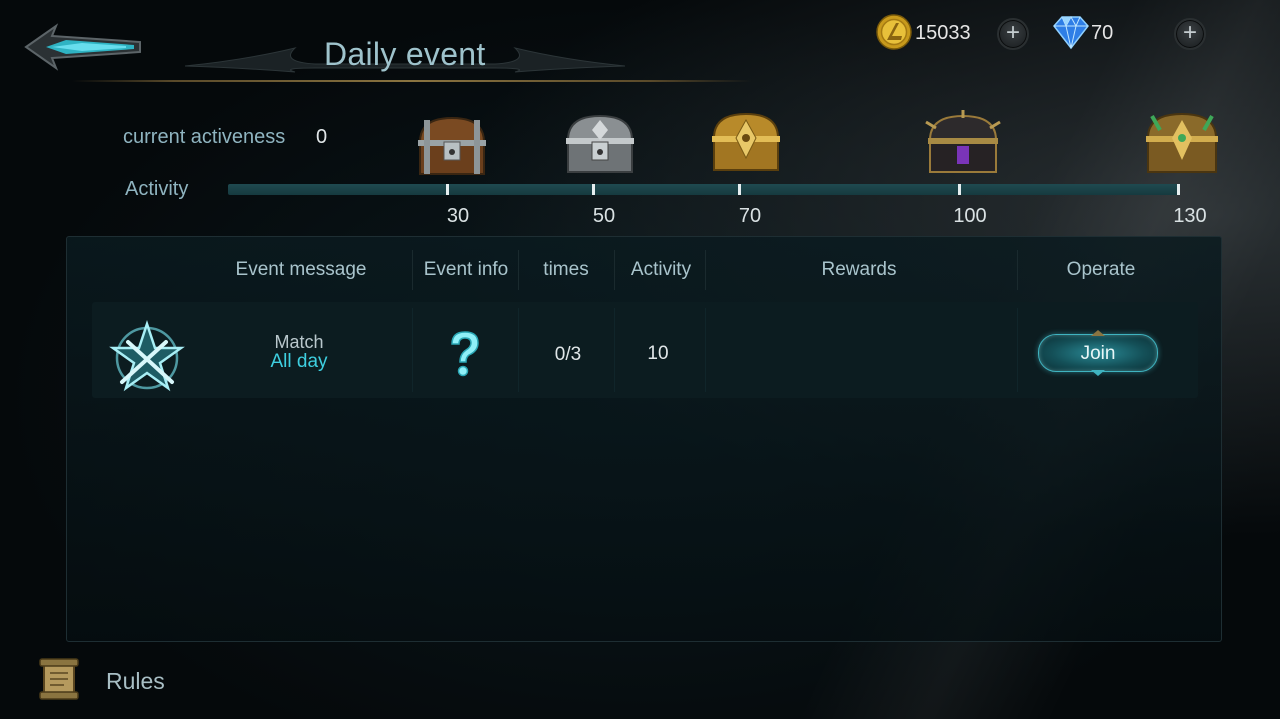 The width and height of the screenshot is (1280, 719). Describe the element at coordinates (970, 216) in the screenshot. I see `milestone-label-100: 100` at that location.